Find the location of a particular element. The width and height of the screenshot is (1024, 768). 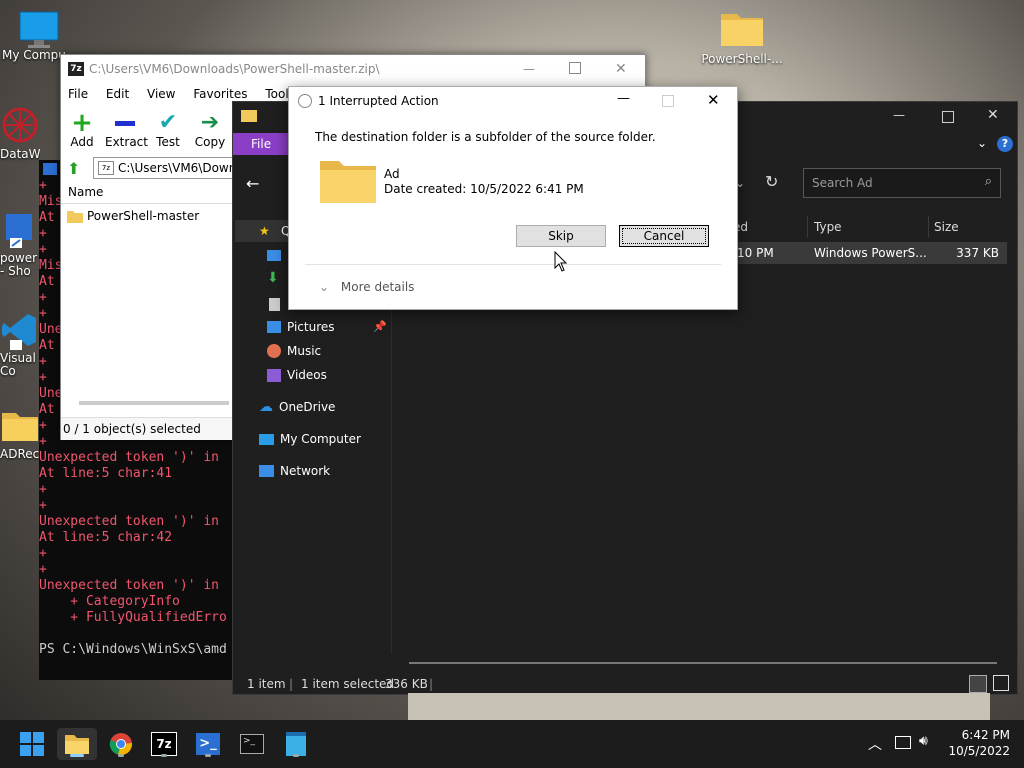

desktop-icon-powershell-shortcut: power - Sho is located at coordinates (20, 244).